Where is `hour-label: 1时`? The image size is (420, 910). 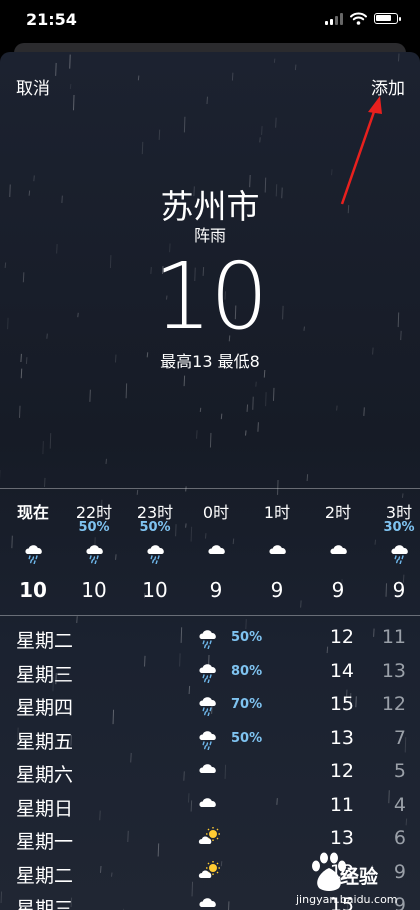
hour-label: 1时 is located at coordinates (277, 512).